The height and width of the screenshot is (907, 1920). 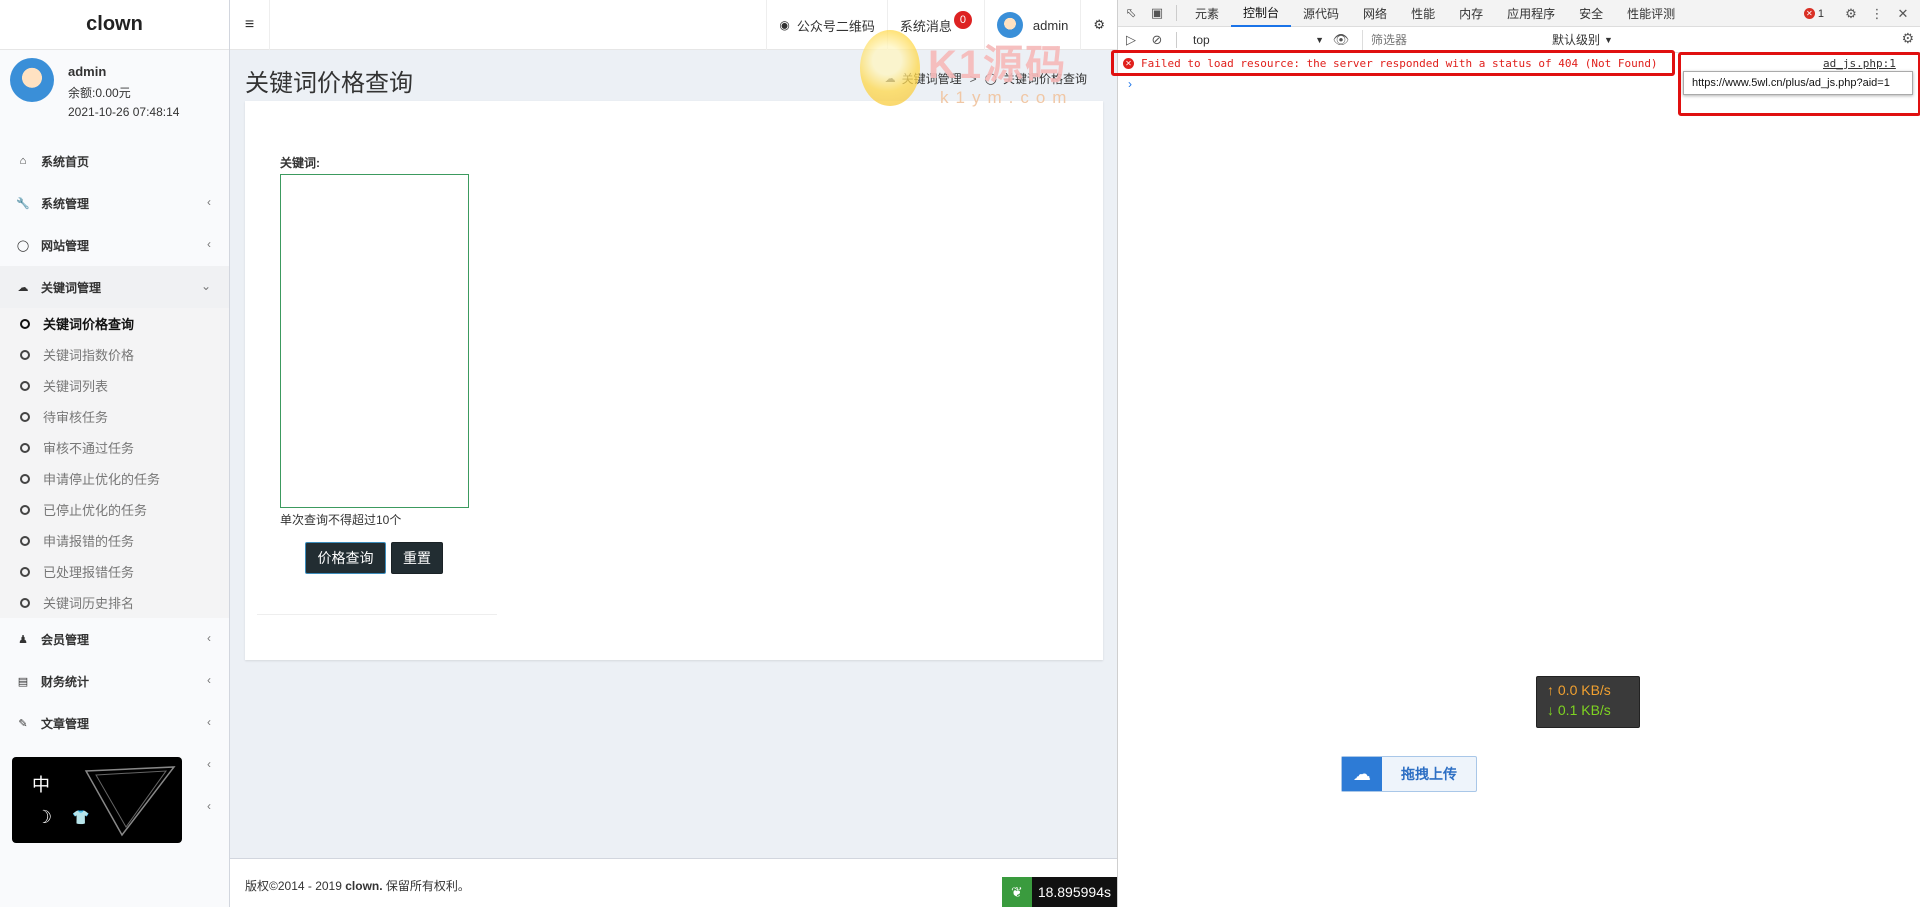 I want to click on tab-network: 网络, so click(x=1375, y=13).